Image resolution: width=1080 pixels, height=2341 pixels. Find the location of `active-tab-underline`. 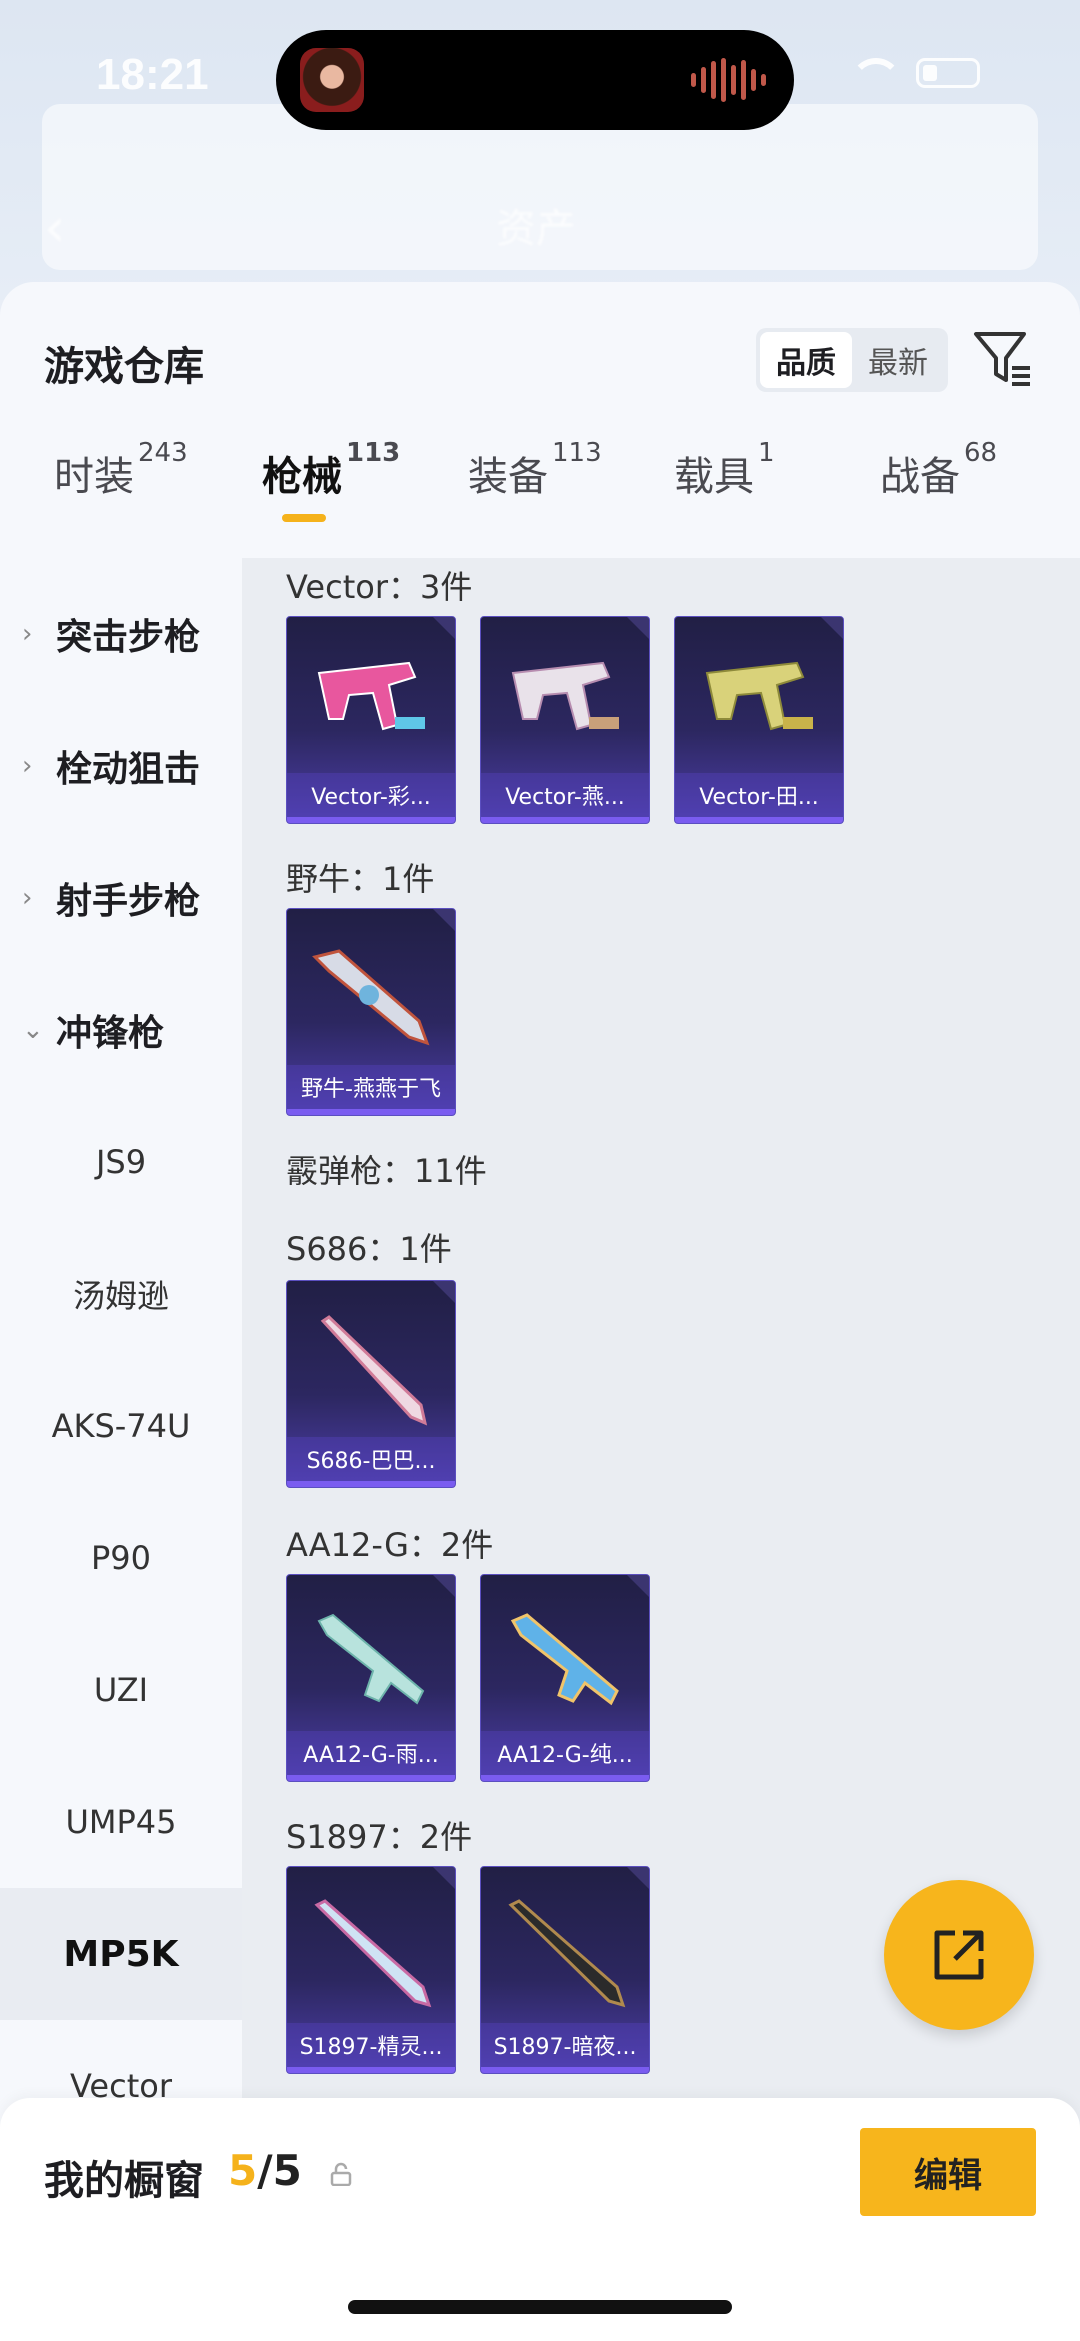

active-tab-underline is located at coordinates (304, 518).